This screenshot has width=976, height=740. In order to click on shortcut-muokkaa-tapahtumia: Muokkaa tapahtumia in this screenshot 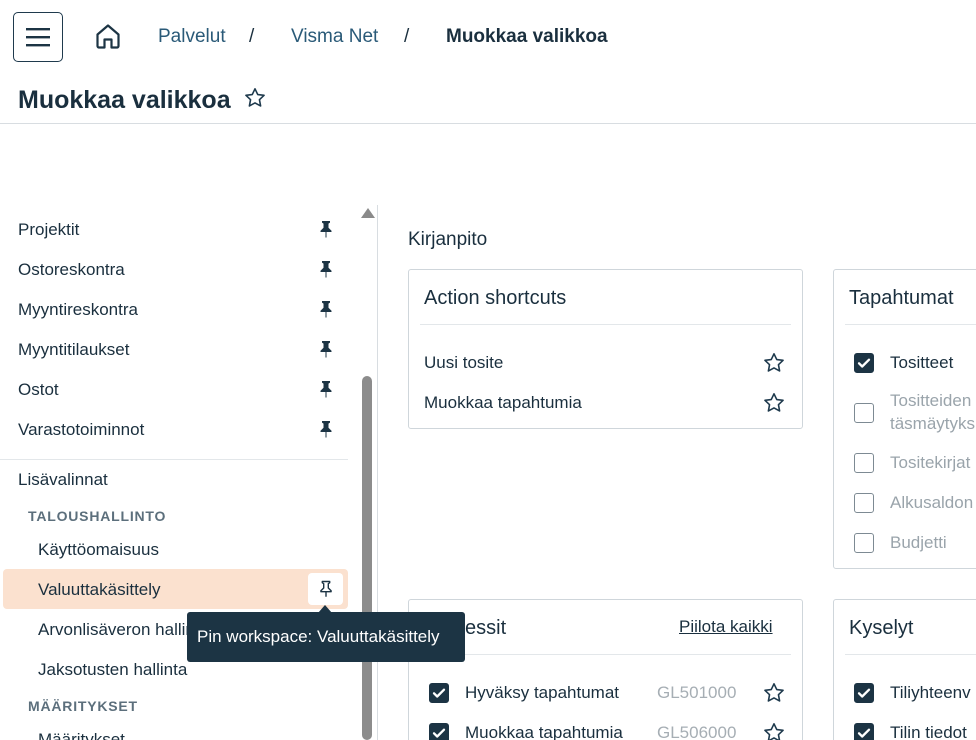, I will do `click(503, 403)`.